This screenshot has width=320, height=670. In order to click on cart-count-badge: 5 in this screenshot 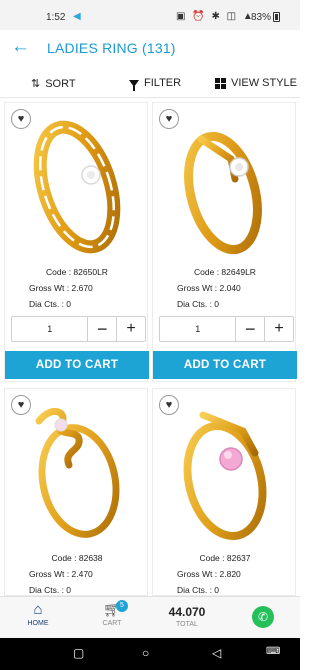, I will do `click(122, 606)`.